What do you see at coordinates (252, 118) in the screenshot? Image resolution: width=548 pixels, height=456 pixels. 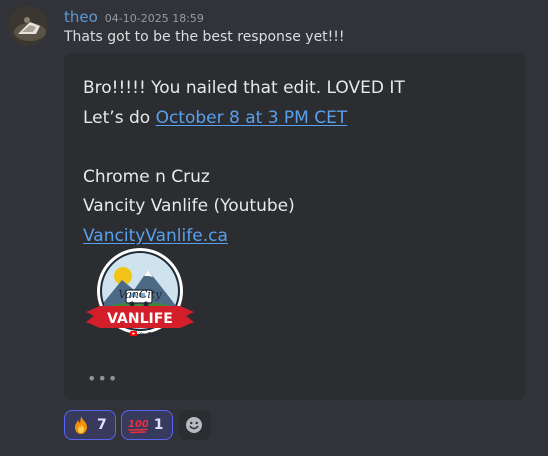 I see `date-link: October 8 at 3 PM CET` at bounding box center [252, 118].